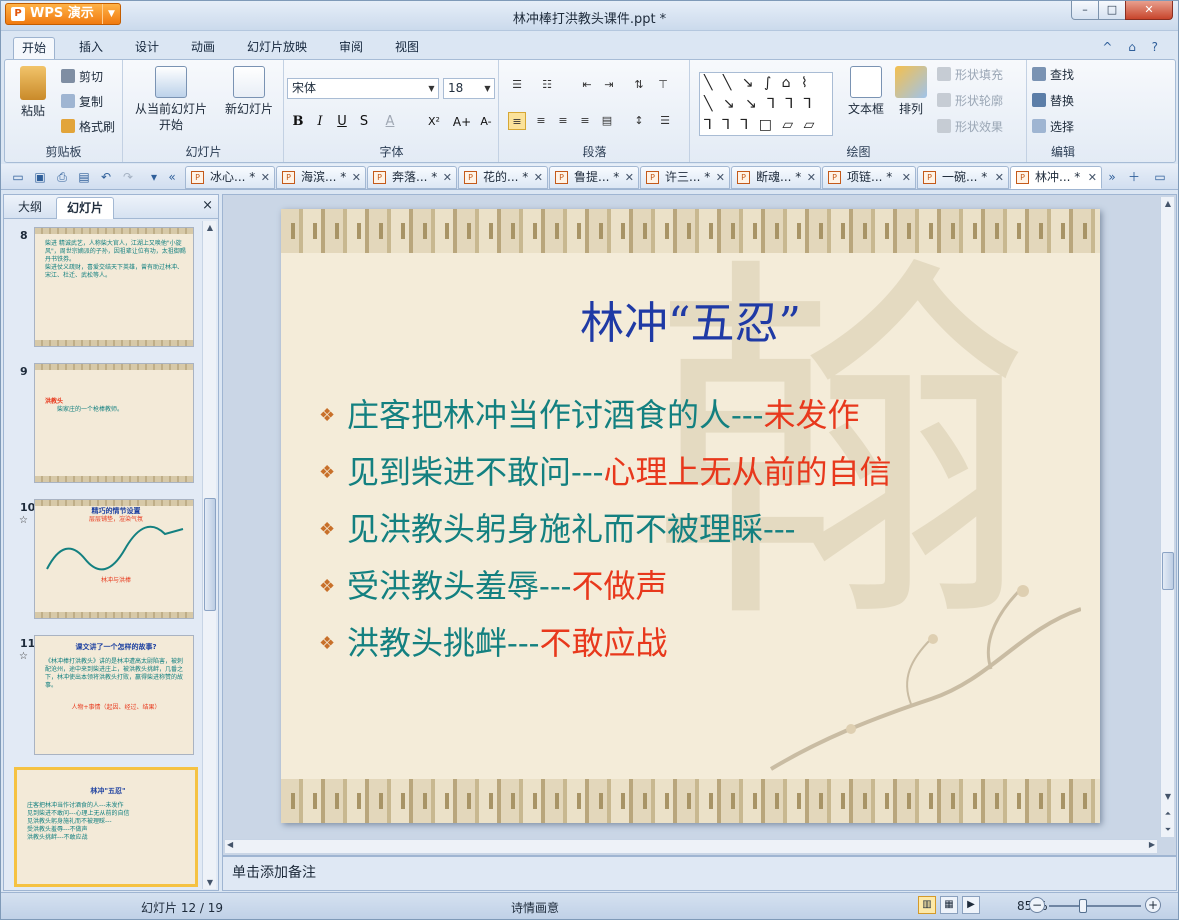 This screenshot has height=920, width=1179. I want to click on close-panel-icon: ×, so click(207, 205).